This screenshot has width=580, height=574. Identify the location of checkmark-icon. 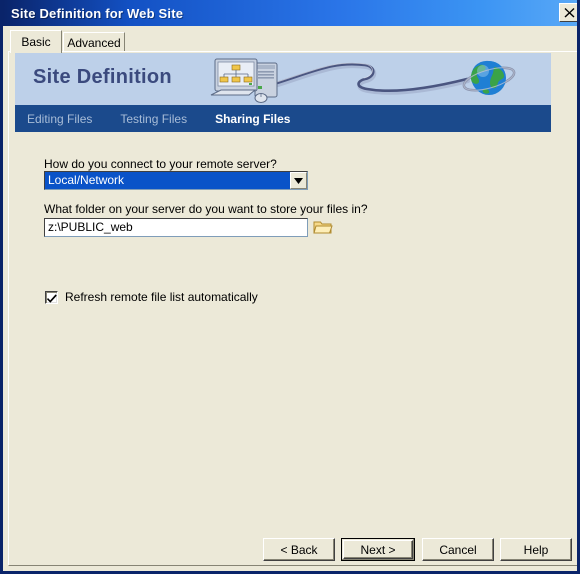
(52, 298).